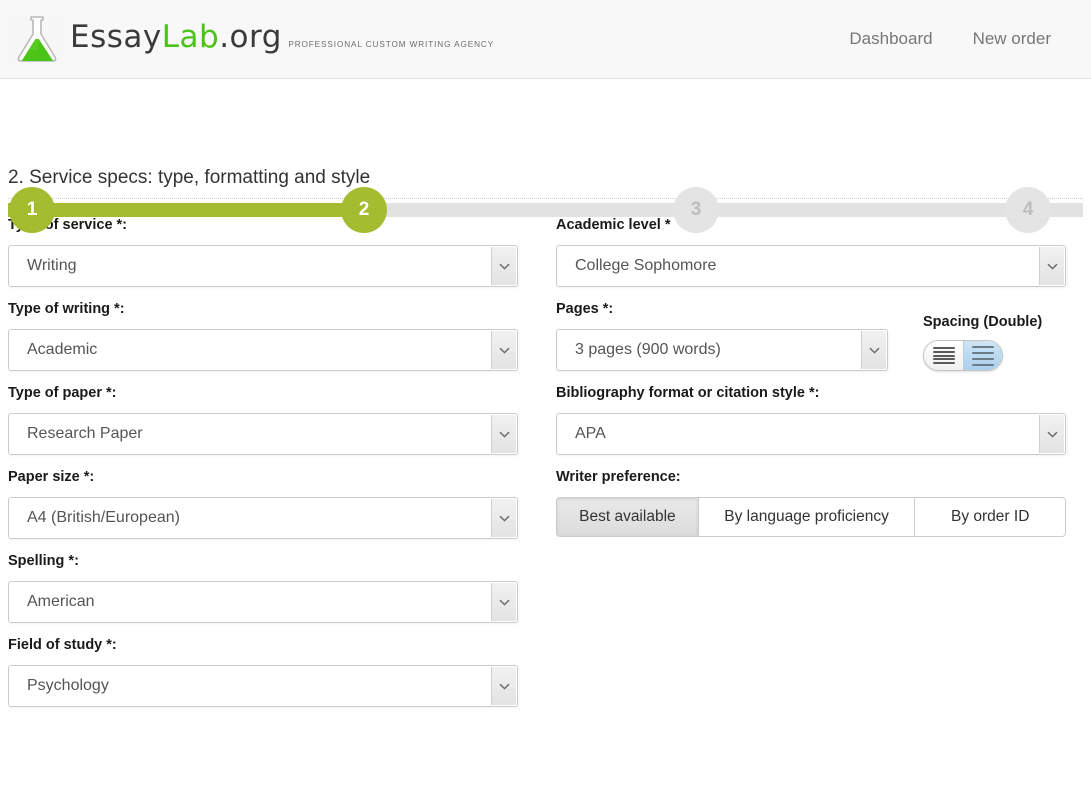  What do you see at coordinates (613, 225) in the screenshot?
I see `label-academic-level: Academic level *` at bounding box center [613, 225].